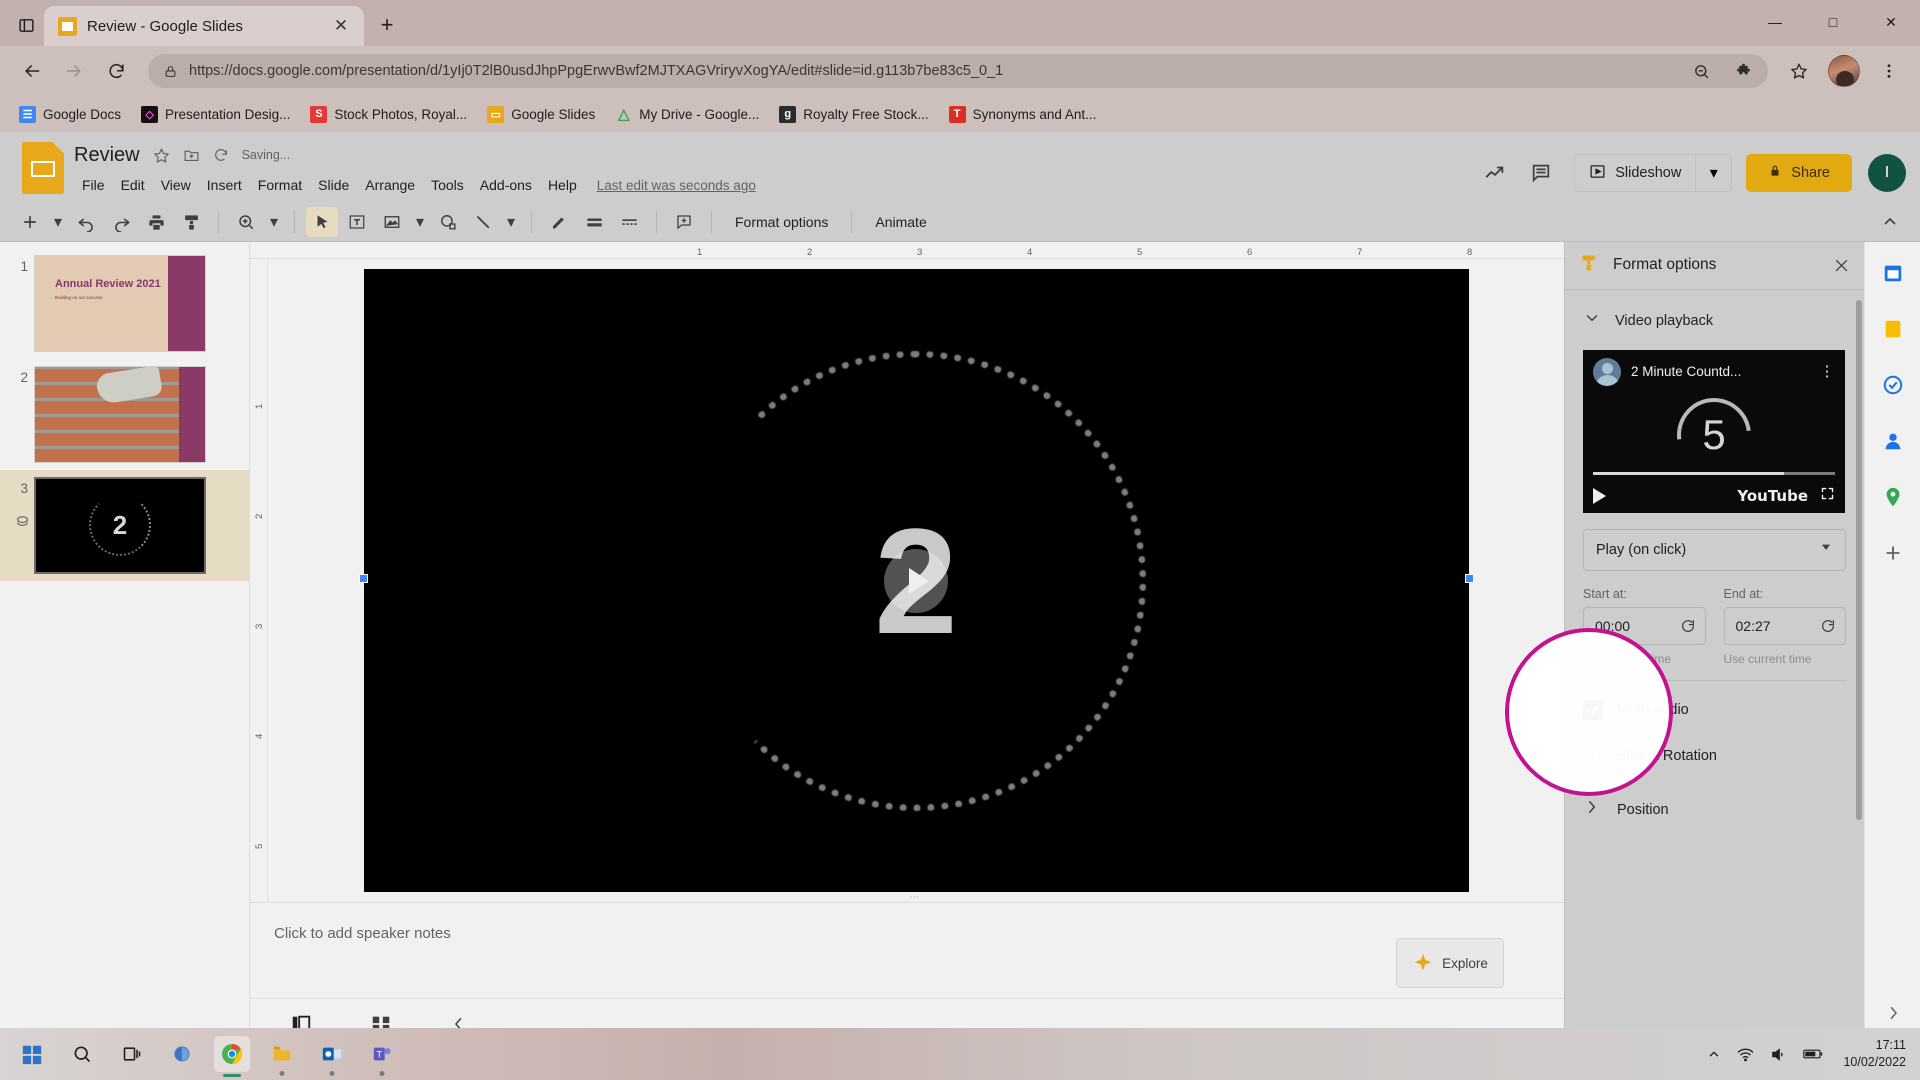  I want to click on menu-arrange: Arrange, so click(390, 185).